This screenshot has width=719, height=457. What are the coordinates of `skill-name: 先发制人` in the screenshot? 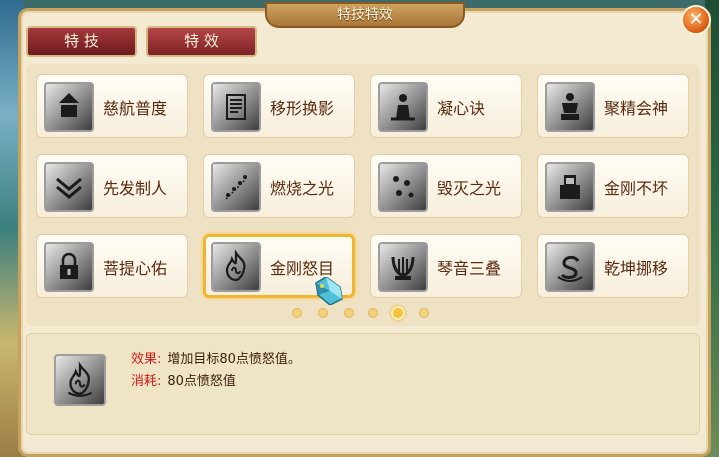 It's located at (135, 188).